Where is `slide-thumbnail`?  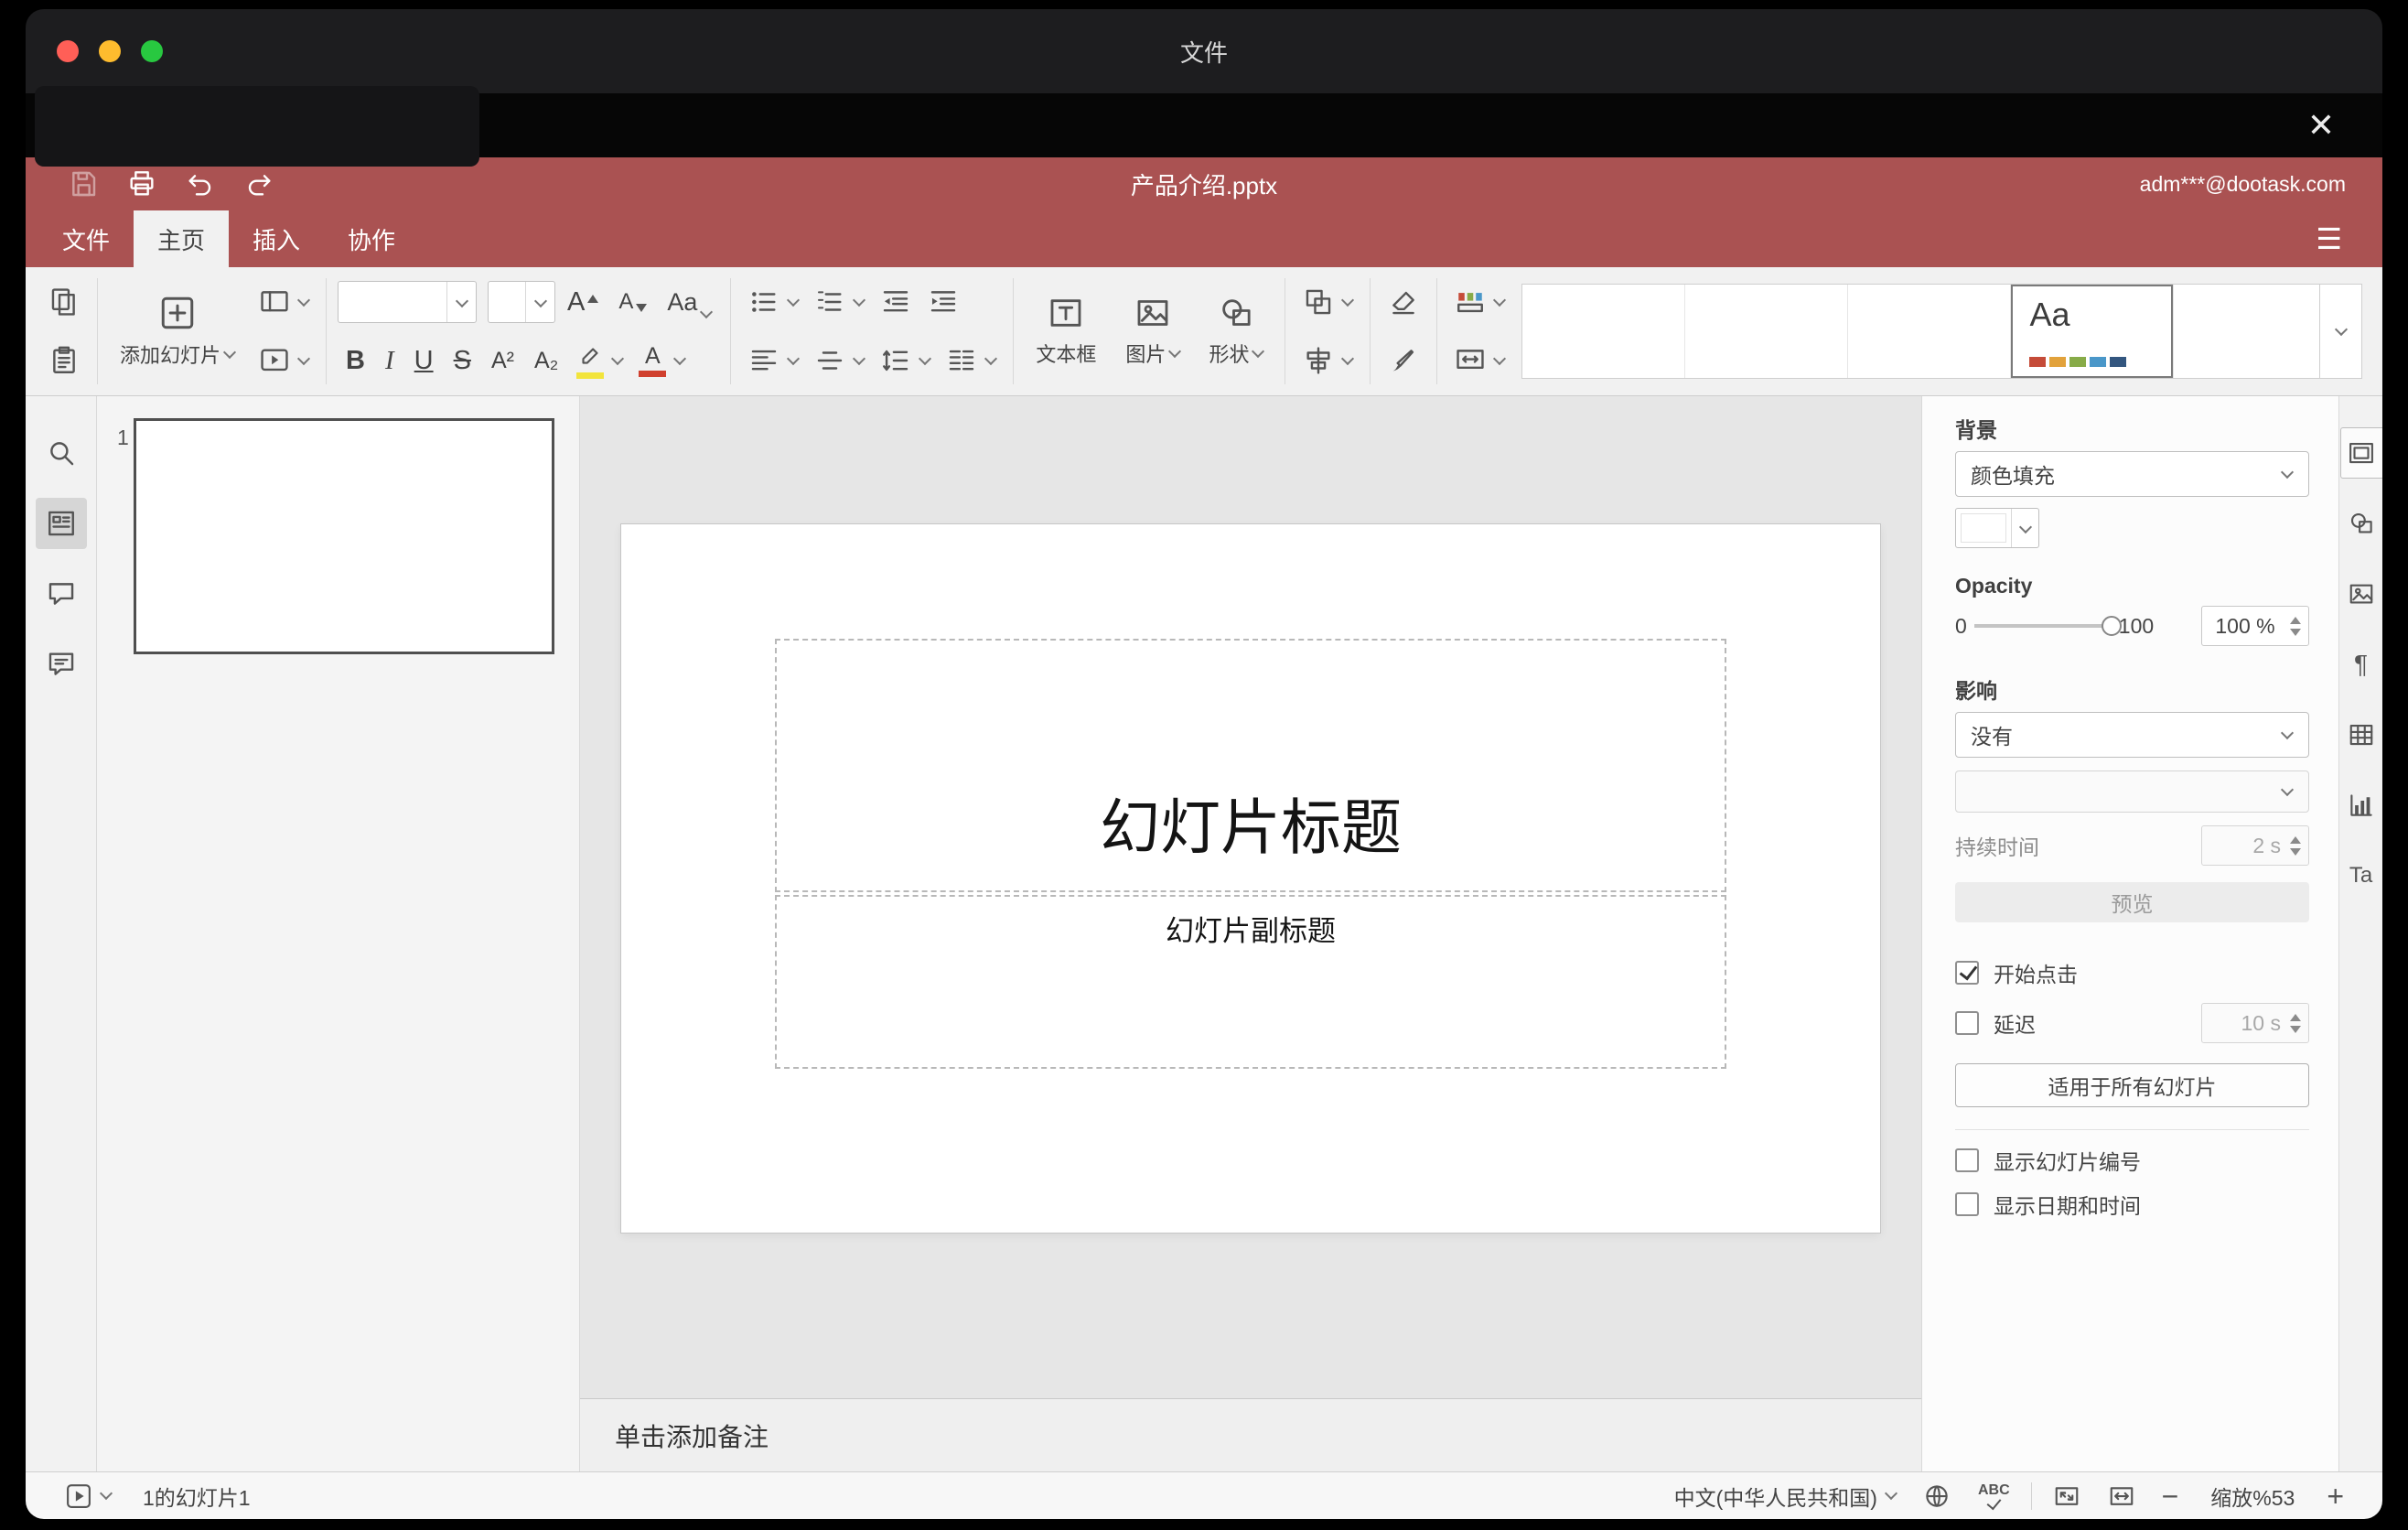
slide-thumbnail is located at coordinates (344, 536).